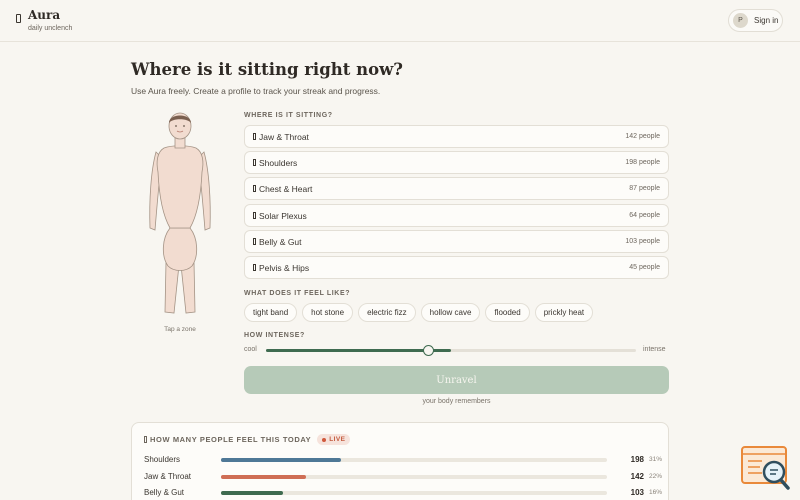  What do you see at coordinates (162, 459) in the screenshot?
I see `stat-name: Shoulders` at bounding box center [162, 459].